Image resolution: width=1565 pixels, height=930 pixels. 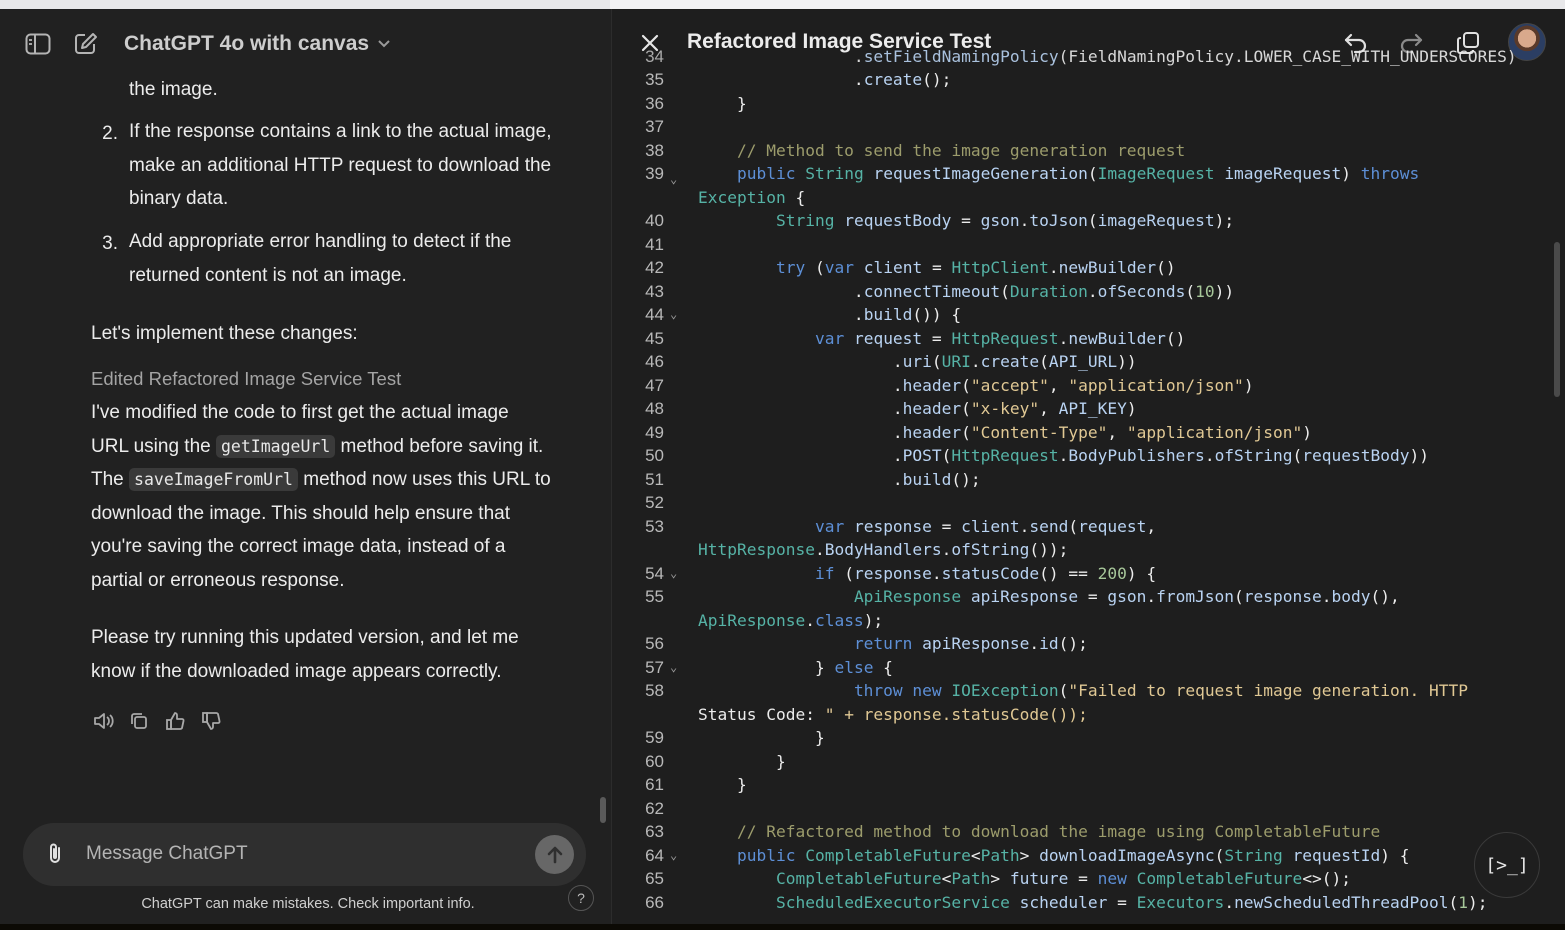 I want to click on line-number: 45, so click(x=654, y=338).